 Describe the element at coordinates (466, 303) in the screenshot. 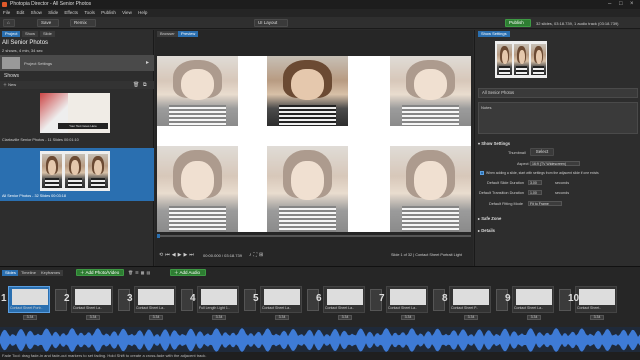

I see `slide-clip: 8 Contact Sheet P.. 3.34` at that location.